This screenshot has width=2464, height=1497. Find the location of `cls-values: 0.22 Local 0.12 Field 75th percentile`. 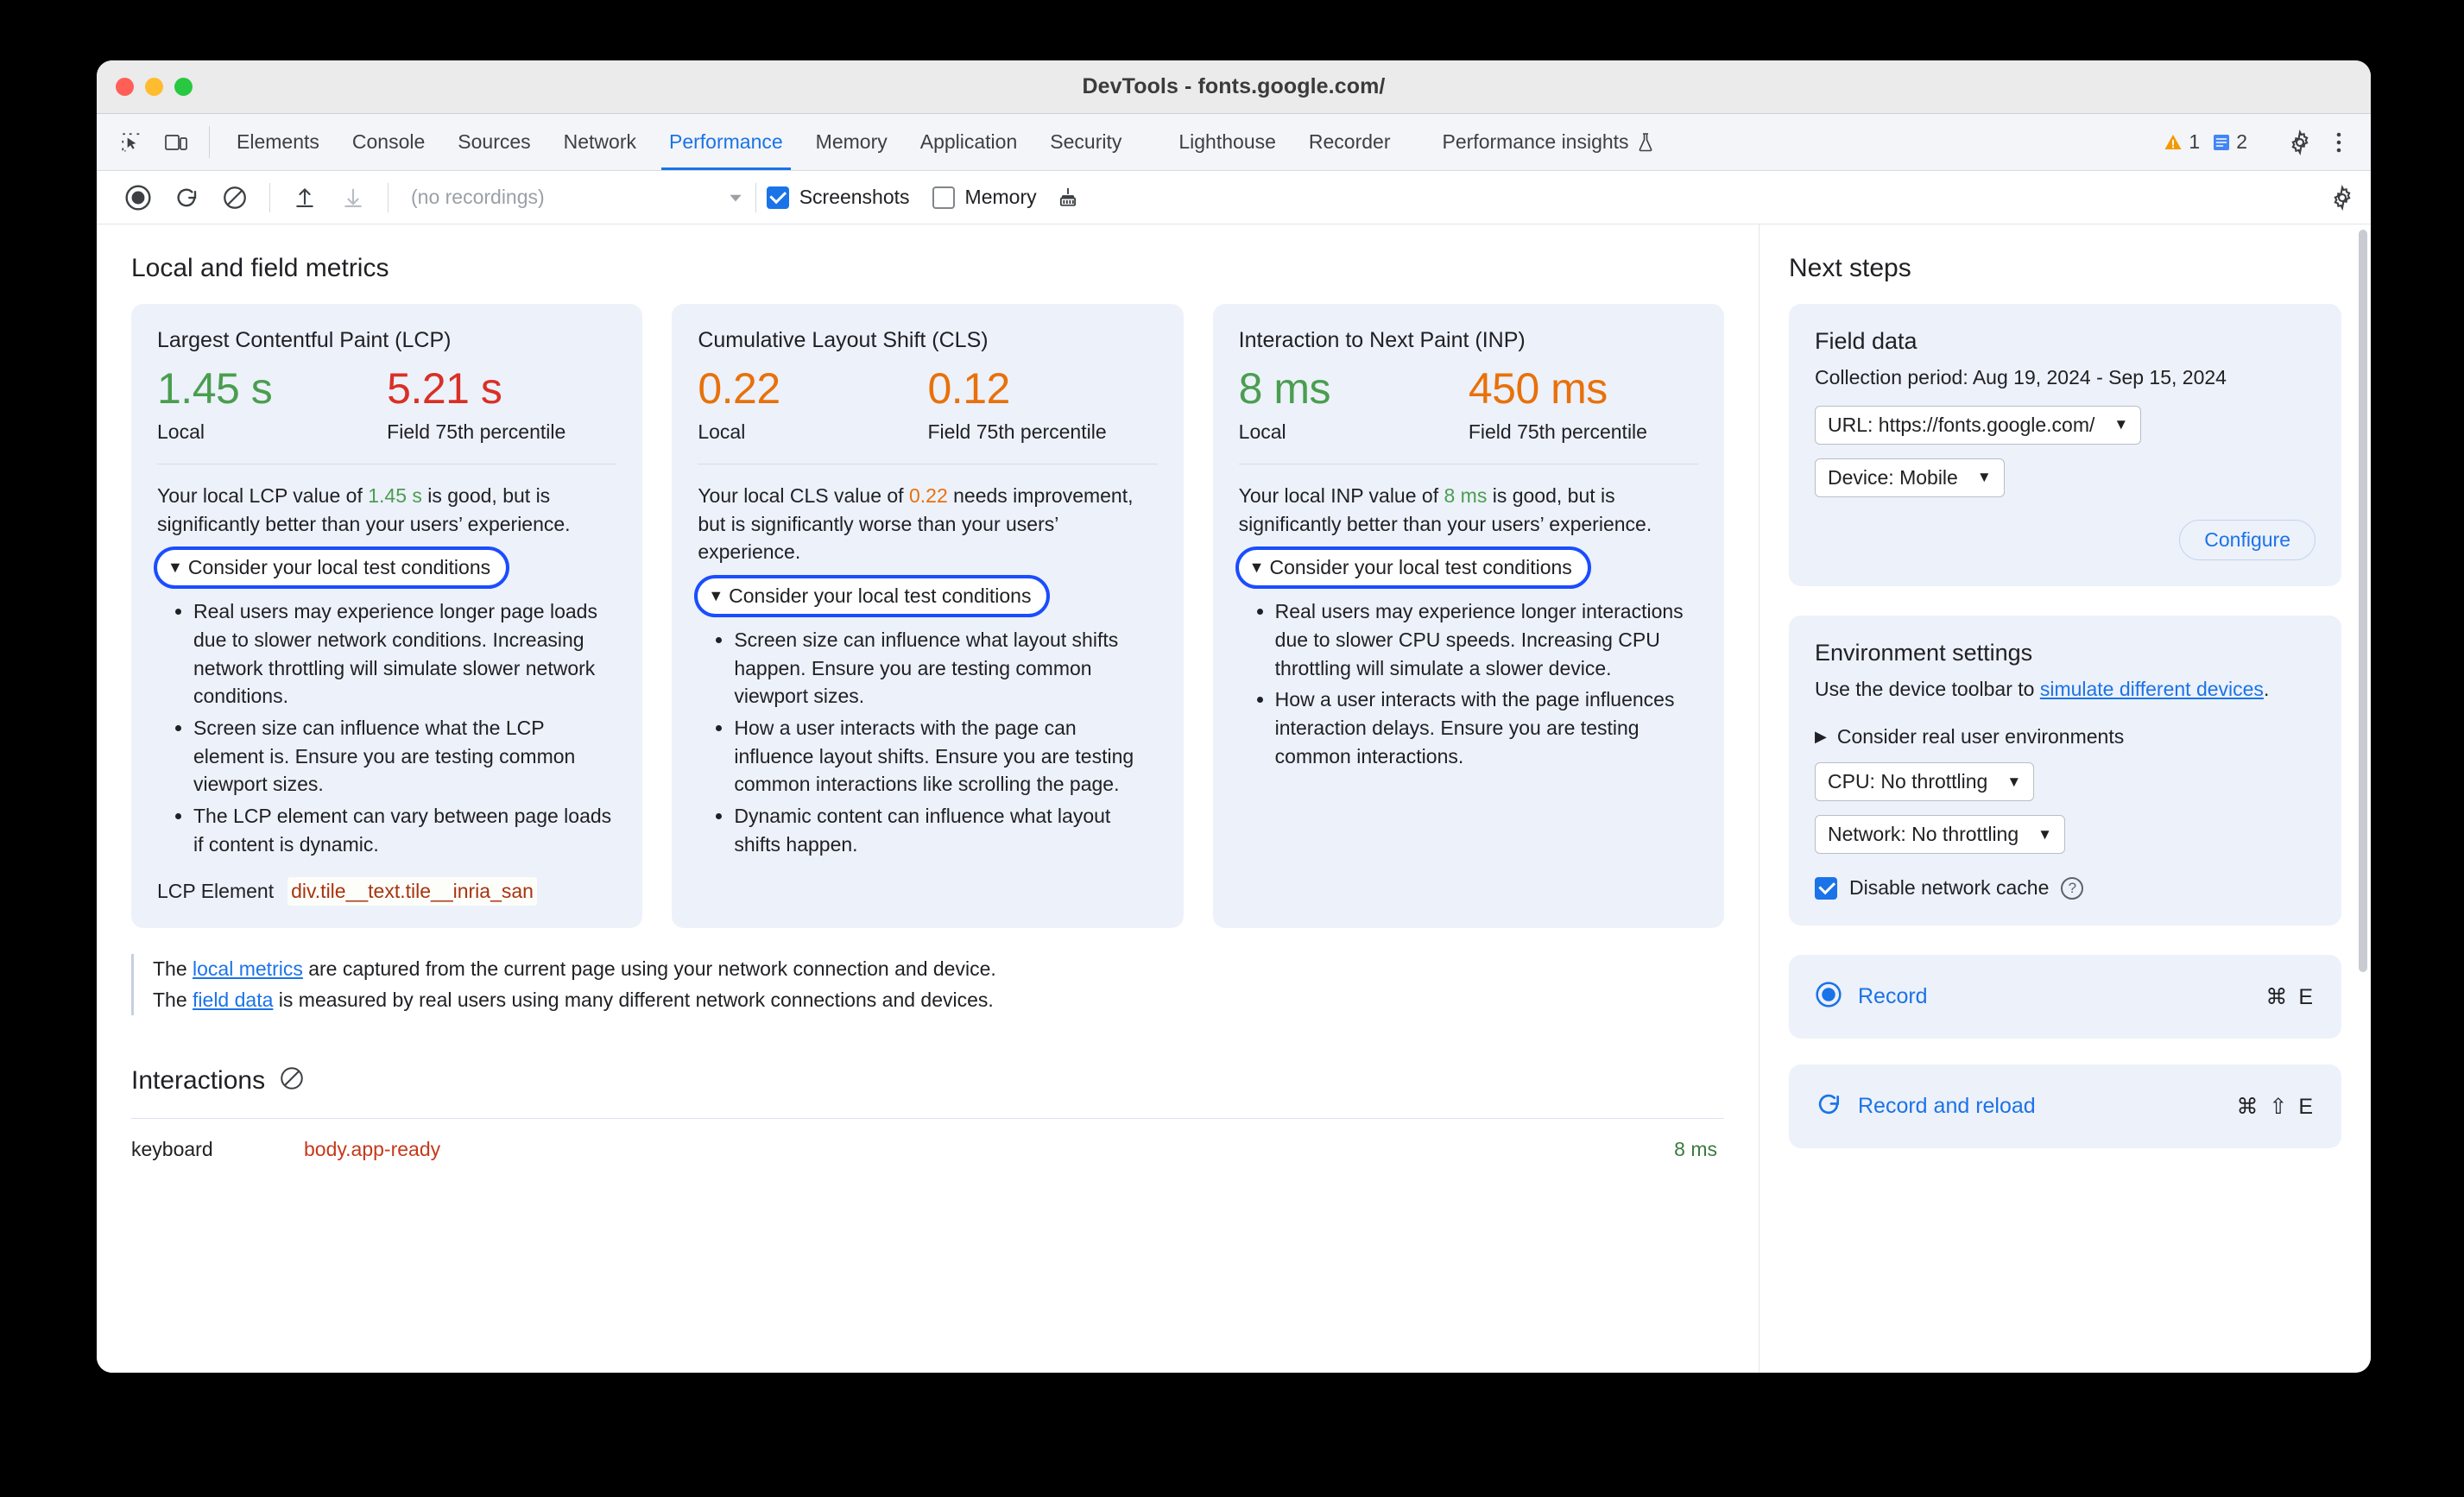

cls-values: 0.22 Local 0.12 Field 75th percentile is located at coordinates (927, 403).